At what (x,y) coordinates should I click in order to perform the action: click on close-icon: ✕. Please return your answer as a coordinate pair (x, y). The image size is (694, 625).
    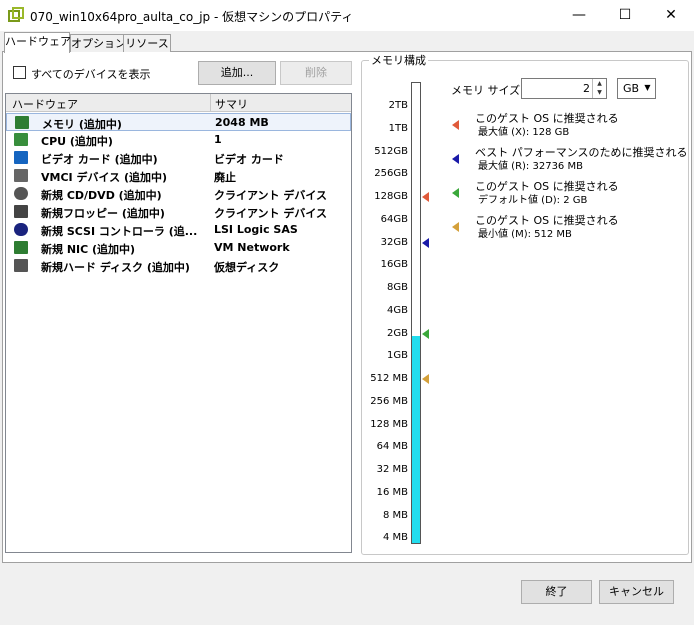
    Looking at the image, I should click on (671, 15).